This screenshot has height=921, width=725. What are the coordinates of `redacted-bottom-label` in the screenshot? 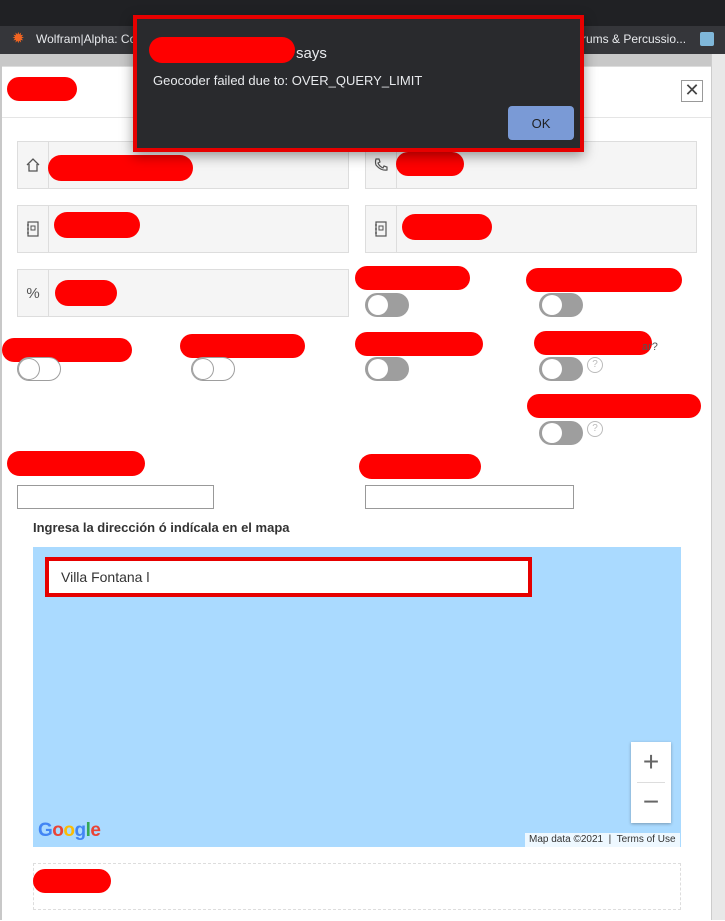 It's located at (72, 881).